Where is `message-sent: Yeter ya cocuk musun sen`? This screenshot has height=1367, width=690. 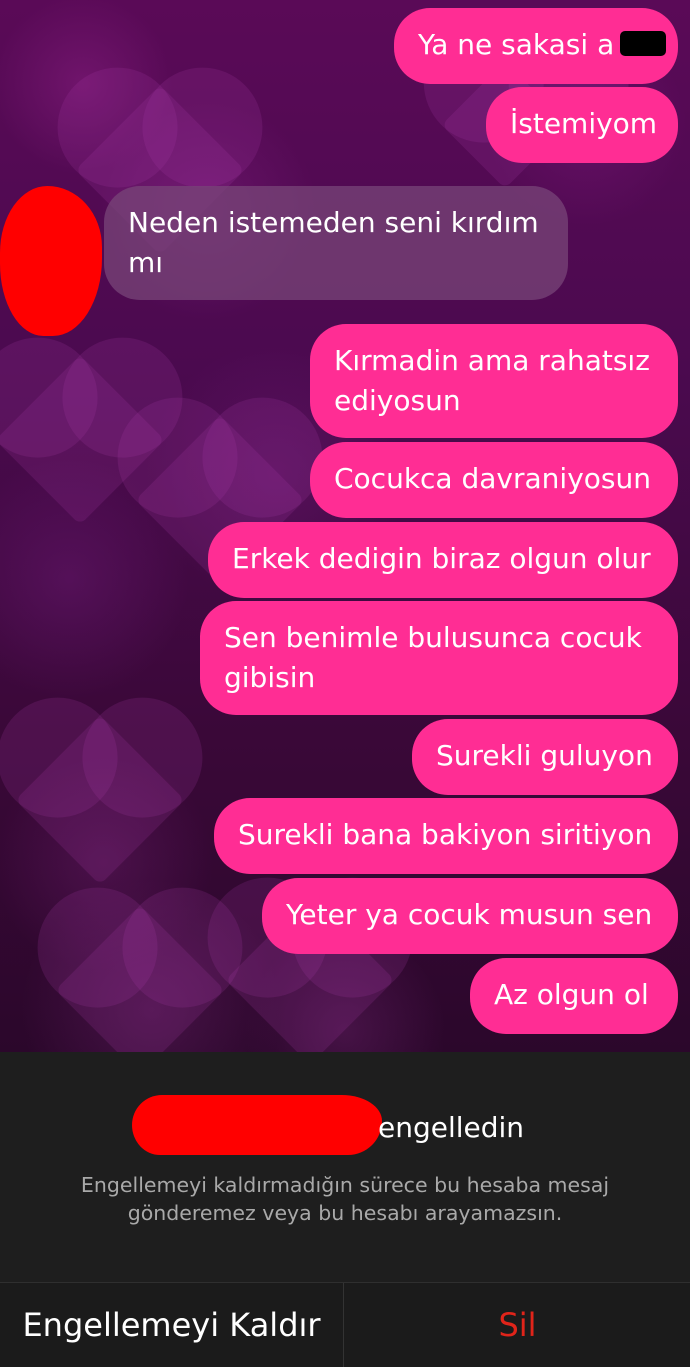
message-sent: Yeter ya cocuk musun sen is located at coordinates (470, 916).